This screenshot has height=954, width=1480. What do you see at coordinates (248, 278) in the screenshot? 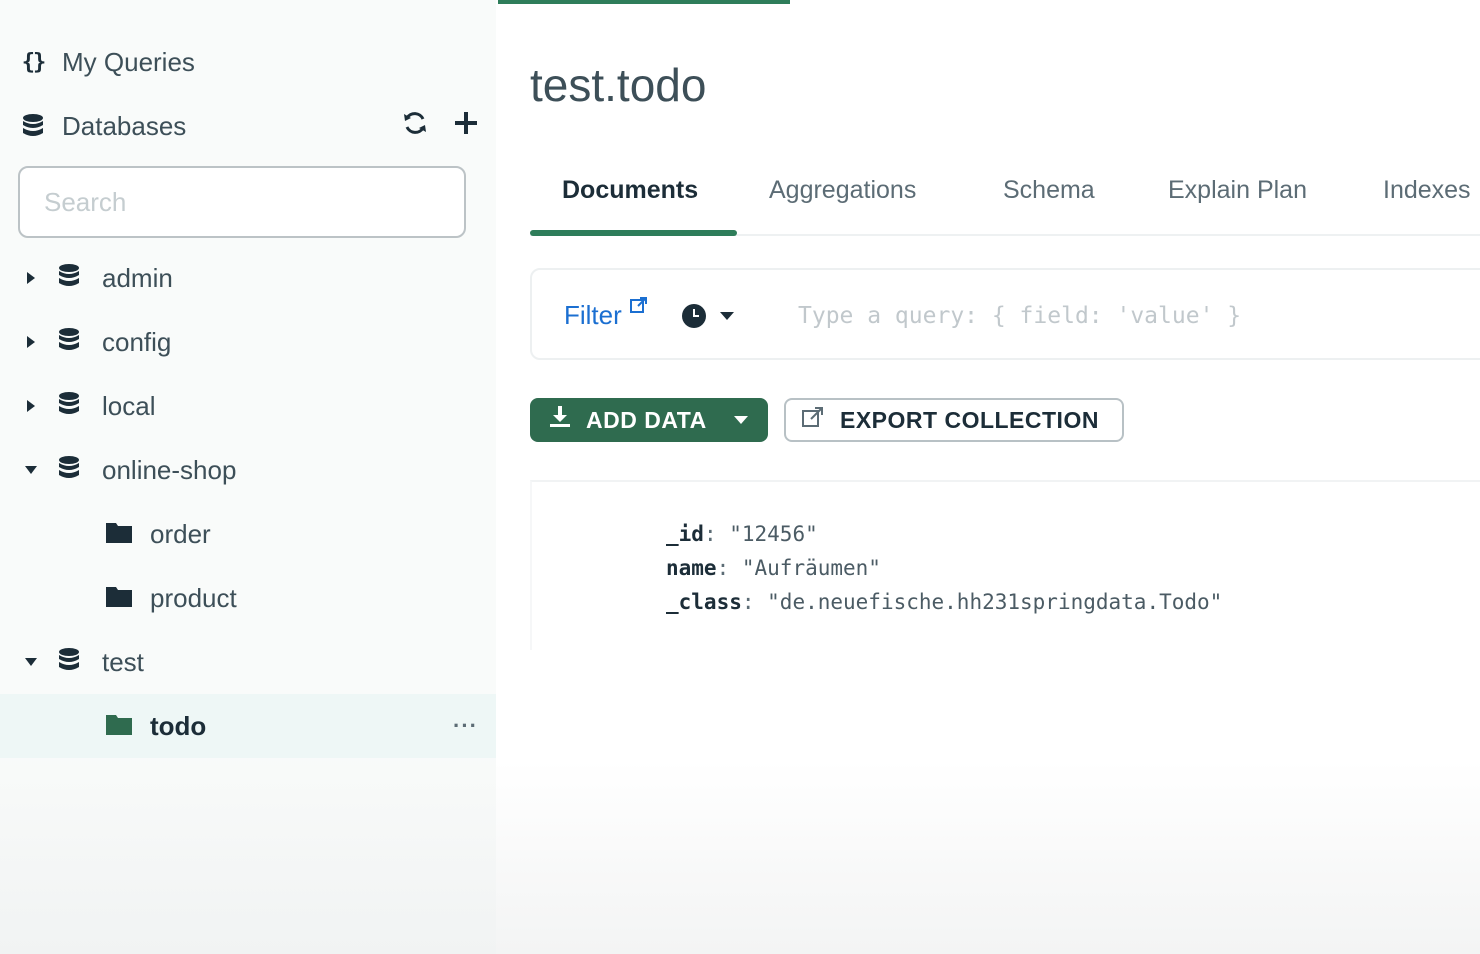
I see `sidebar-item-admin: admin` at bounding box center [248, 278].